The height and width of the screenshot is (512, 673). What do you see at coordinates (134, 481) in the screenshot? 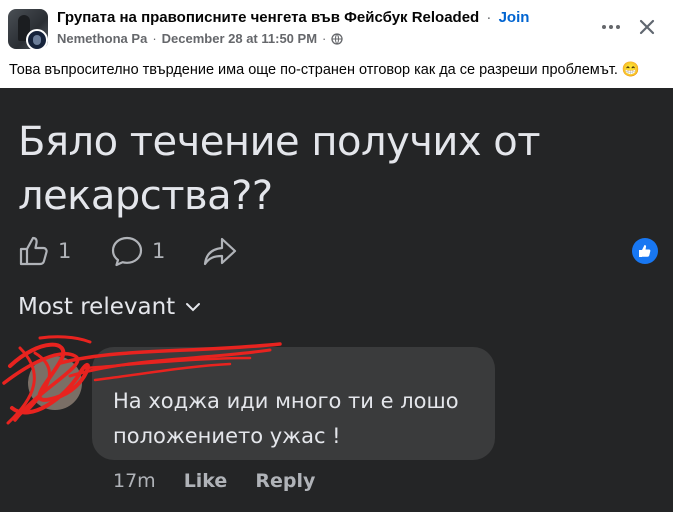
I see `comment-time: 17m` at bounding box center [134, 481].